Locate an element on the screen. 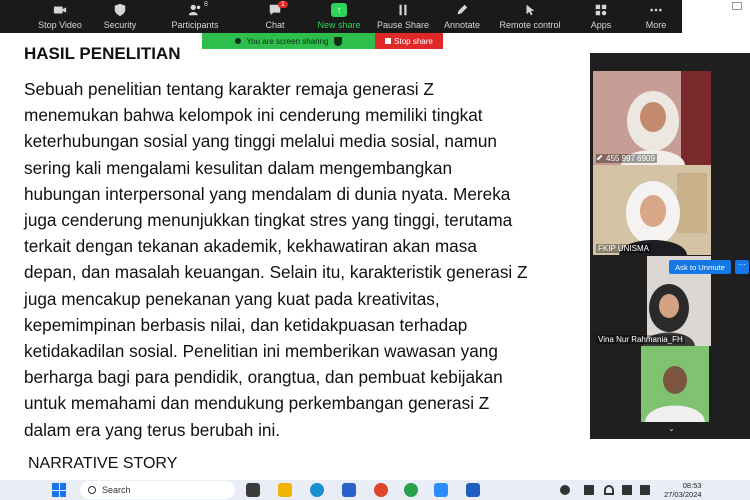 The width and height of the screenshot is (750, 500). participant-name: Vina Nur Rahmania_FH is located at coordinates (640, 339).